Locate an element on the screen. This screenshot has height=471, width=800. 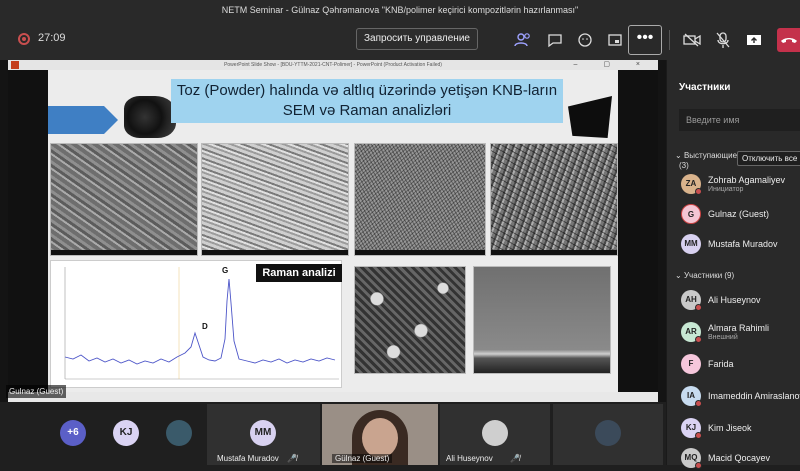
video-tile-ali: Ali Huseynov 🎤̸ is located at coordinates (495, 434).